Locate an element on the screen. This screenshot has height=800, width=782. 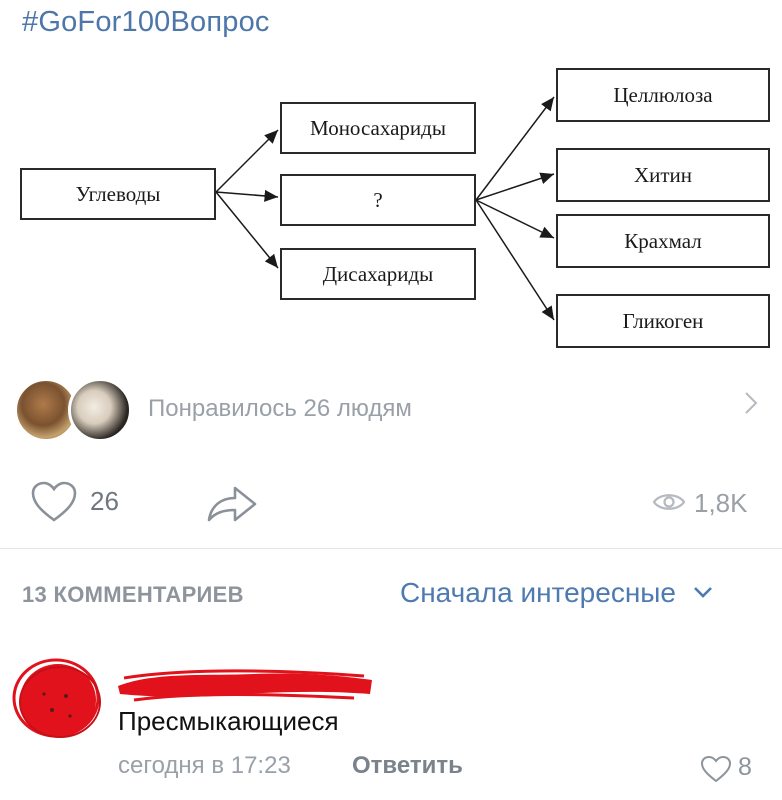
share-button is located at coordinates (232, 505).